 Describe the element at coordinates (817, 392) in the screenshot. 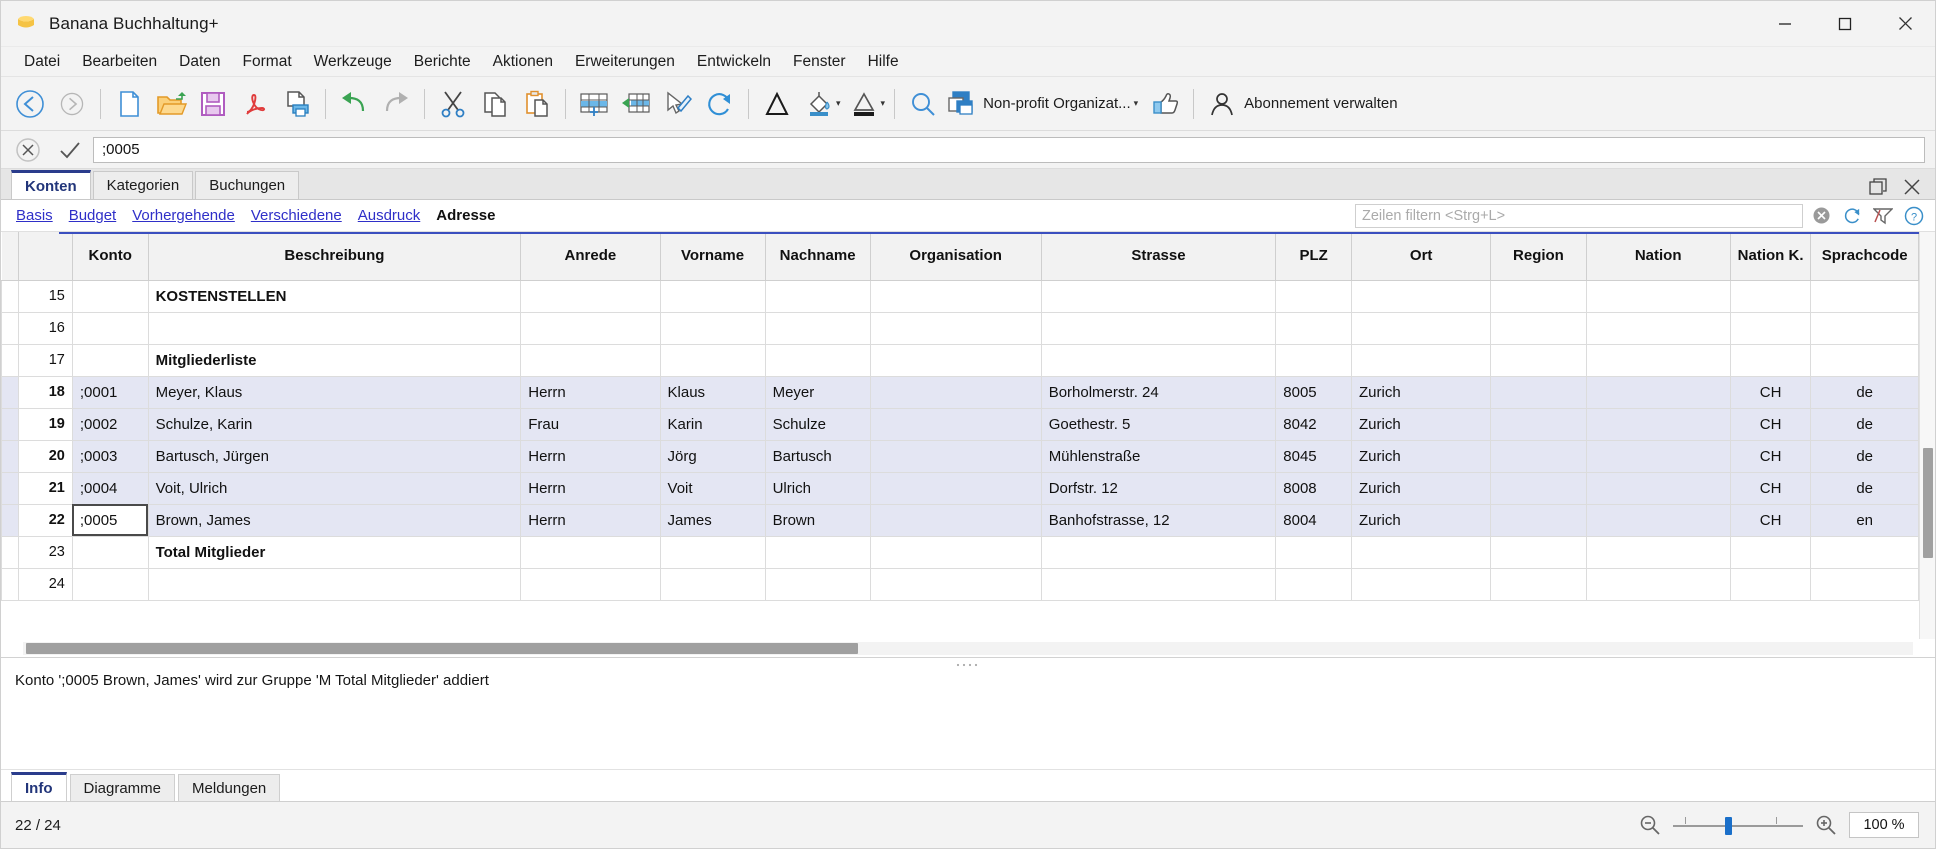

I see `cell-nachname: Meyer` at that location.